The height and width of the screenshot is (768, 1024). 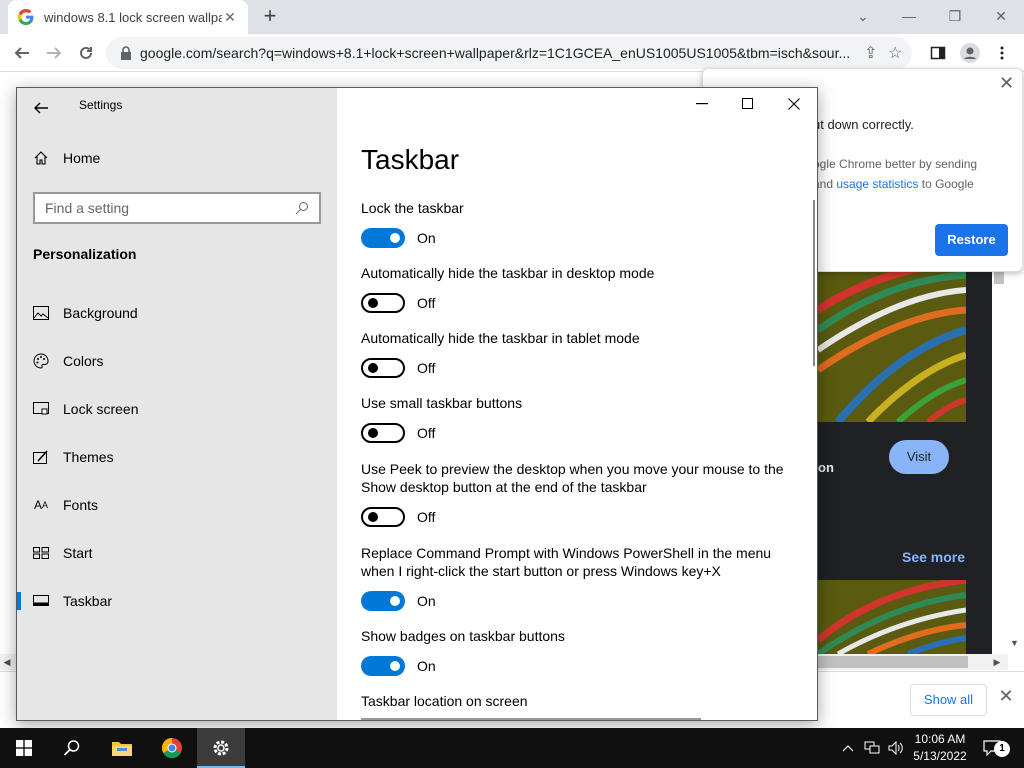 I want to click on taskbar-search-button, so click(x=72, y=748).